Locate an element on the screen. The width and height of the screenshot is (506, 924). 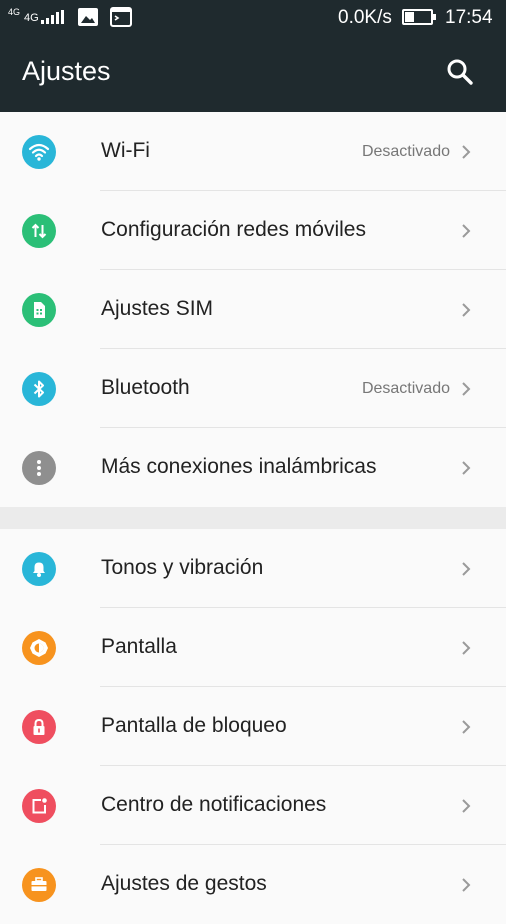
setting-label: Bluetooth is located at coordinates (145, 387).